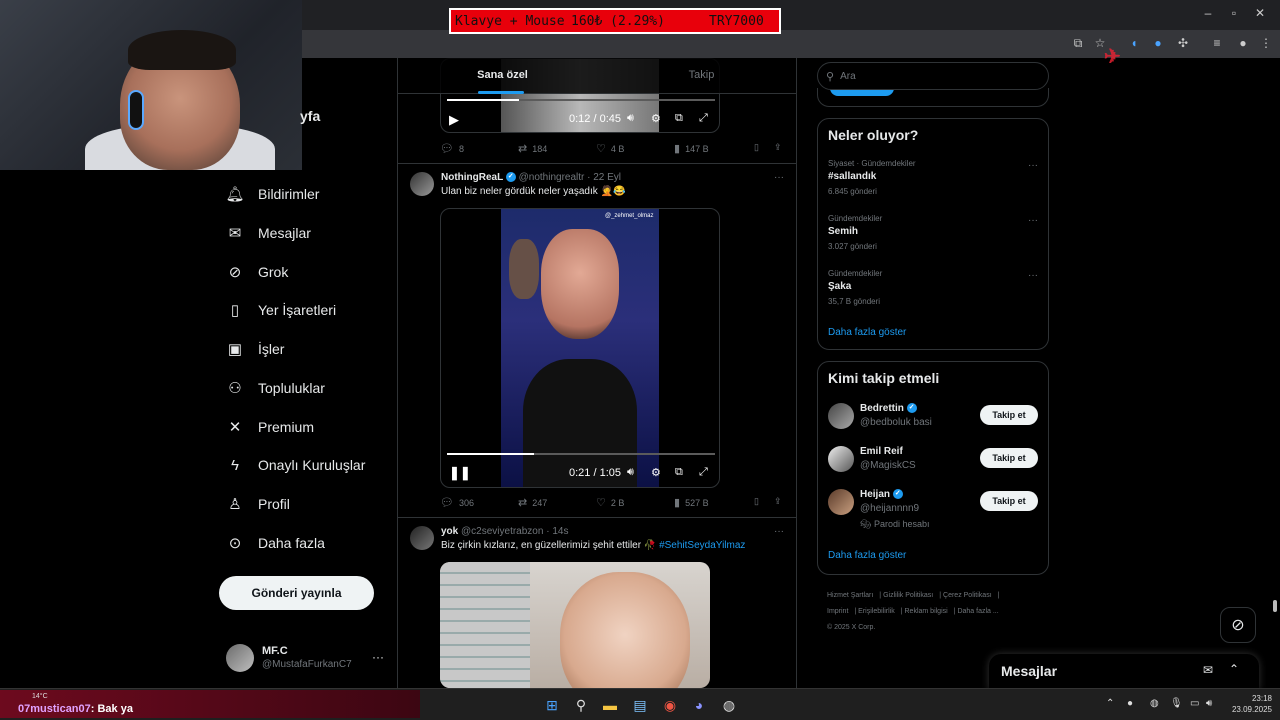 The width and height of the screenshot is (1280, 720). What do you see at coordinates (1194, 703) in the screenshot?
I see `network-icon: ▭` at bounding box center [1194, 703].